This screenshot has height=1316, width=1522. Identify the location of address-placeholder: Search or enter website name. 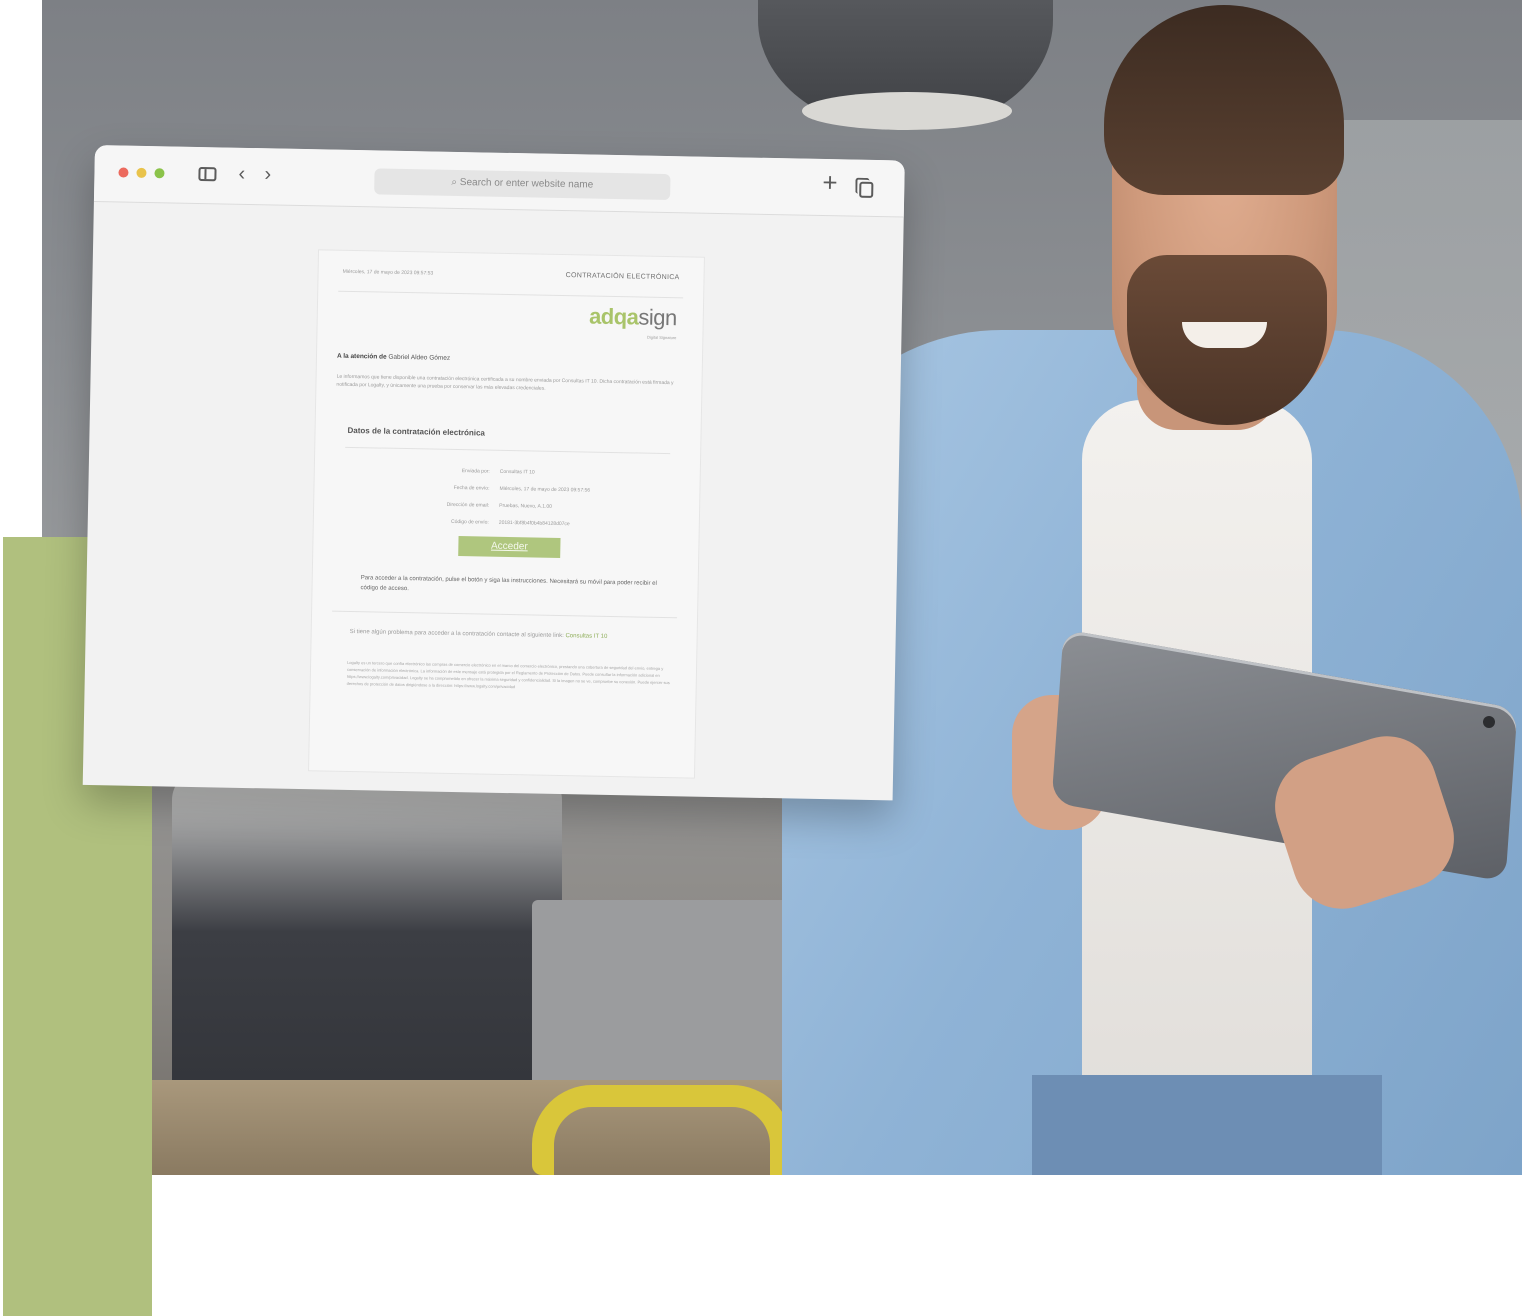
(526, 184).